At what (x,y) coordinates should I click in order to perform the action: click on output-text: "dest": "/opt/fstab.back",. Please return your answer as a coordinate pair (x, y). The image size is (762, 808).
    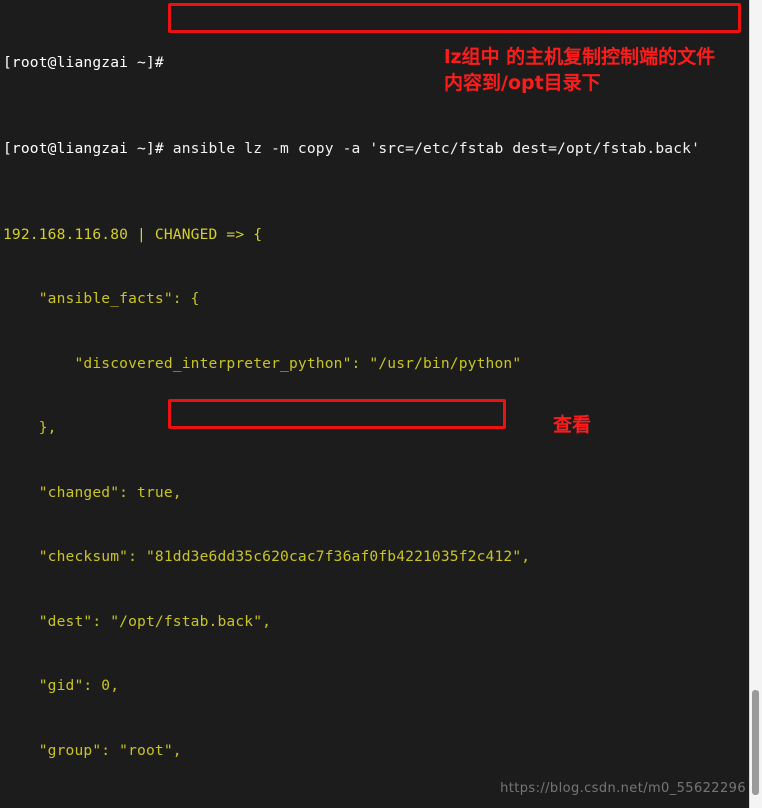
    Looking at the image, I should click on (137, 621).